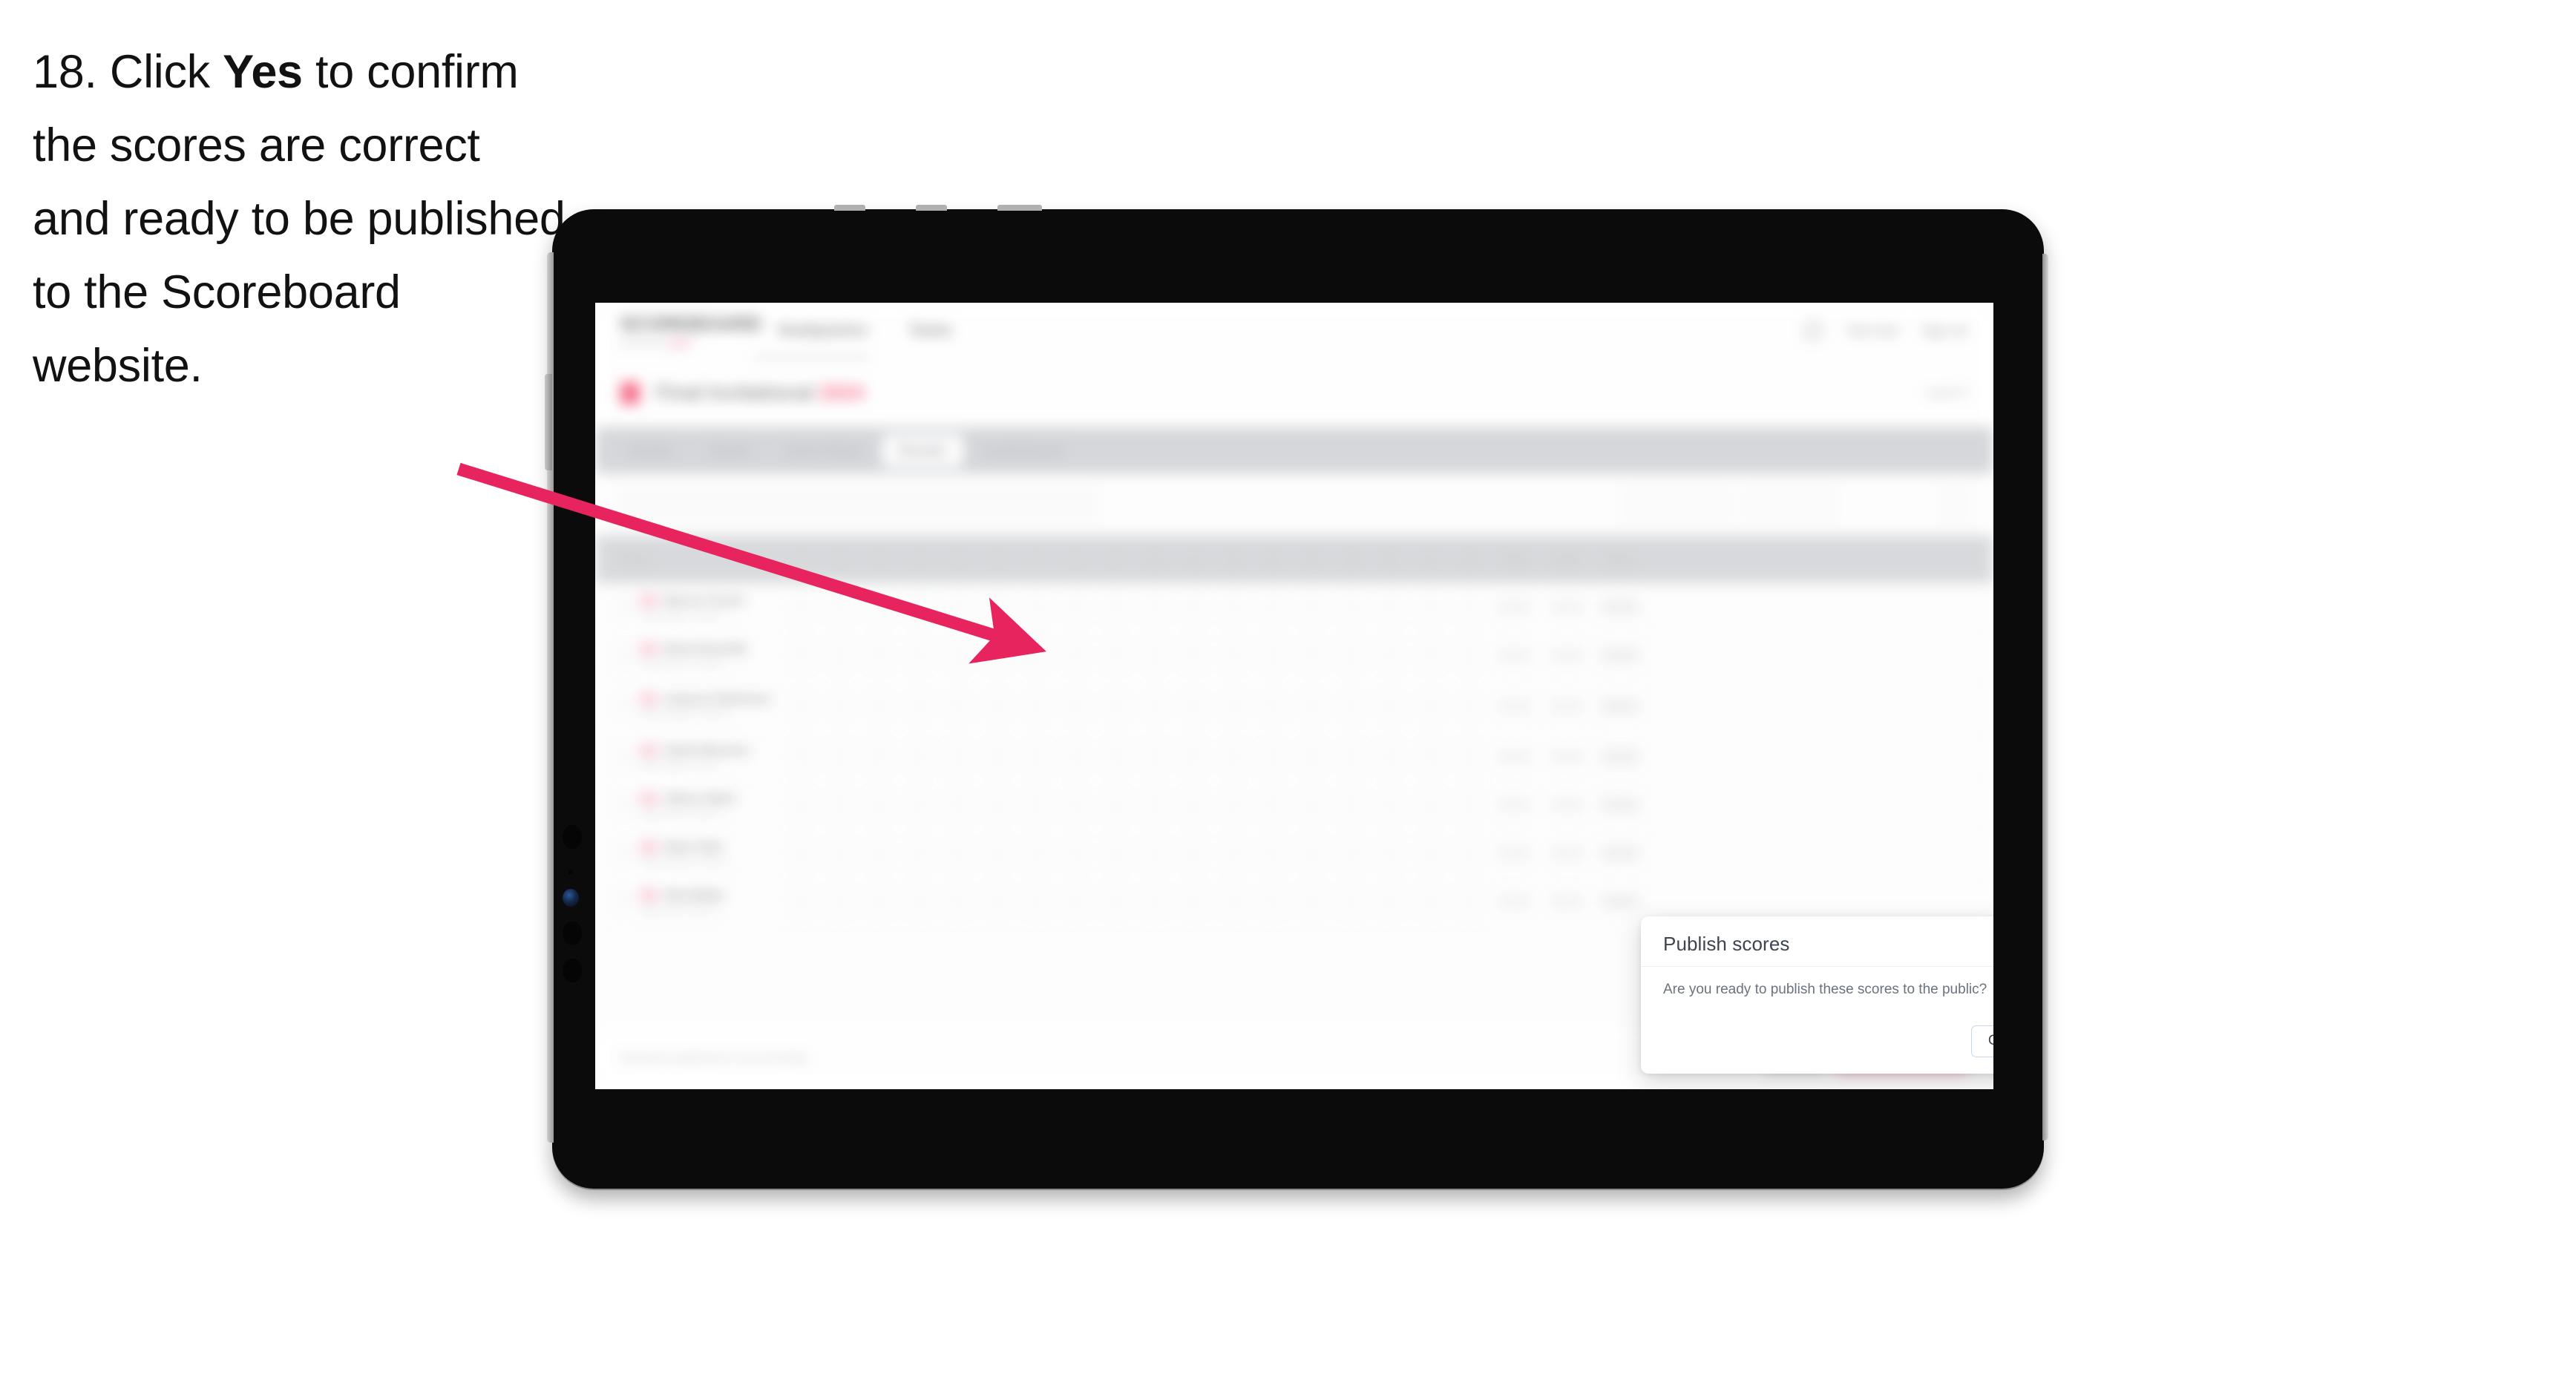 The width and height of the screenshot is (2576, 1386). What do you see at coordinates (1873, 330) in the screenshot?
I see `header-user-name: Test User` at bounding box center [1873, 330].